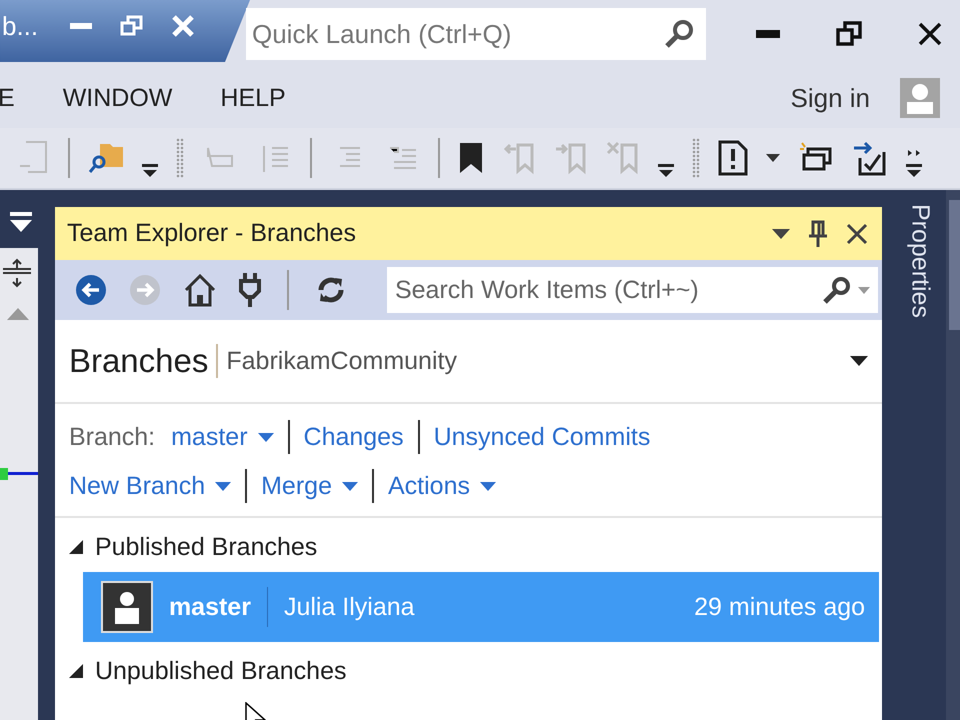 The width and height of the screenshot is (960, 720). I want to click on properties-tab: Properties, so click(920, 261).